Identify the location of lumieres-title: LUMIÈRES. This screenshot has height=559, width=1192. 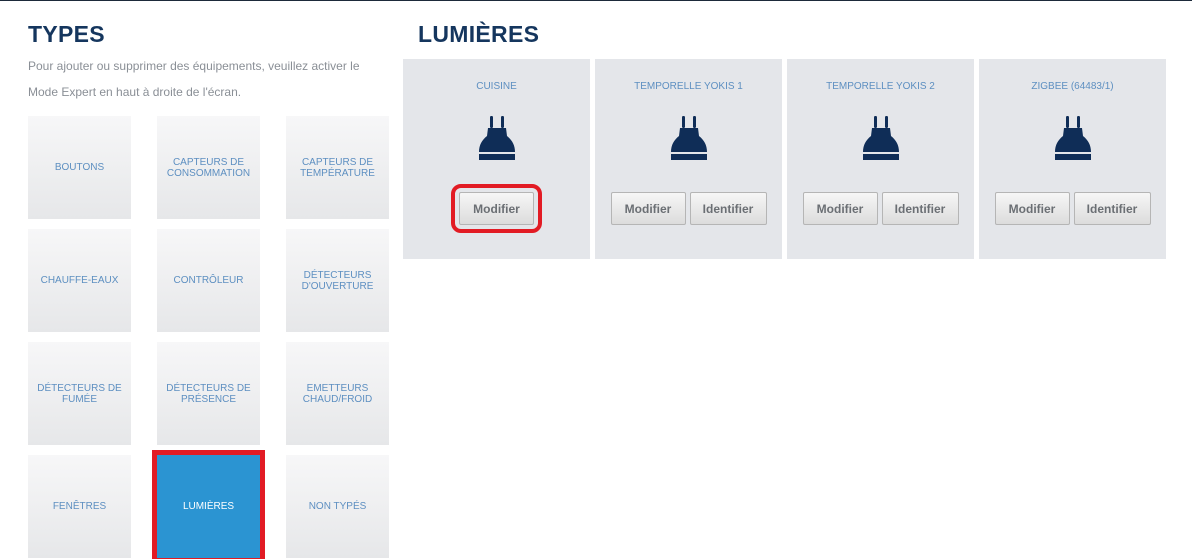
(479, 34).